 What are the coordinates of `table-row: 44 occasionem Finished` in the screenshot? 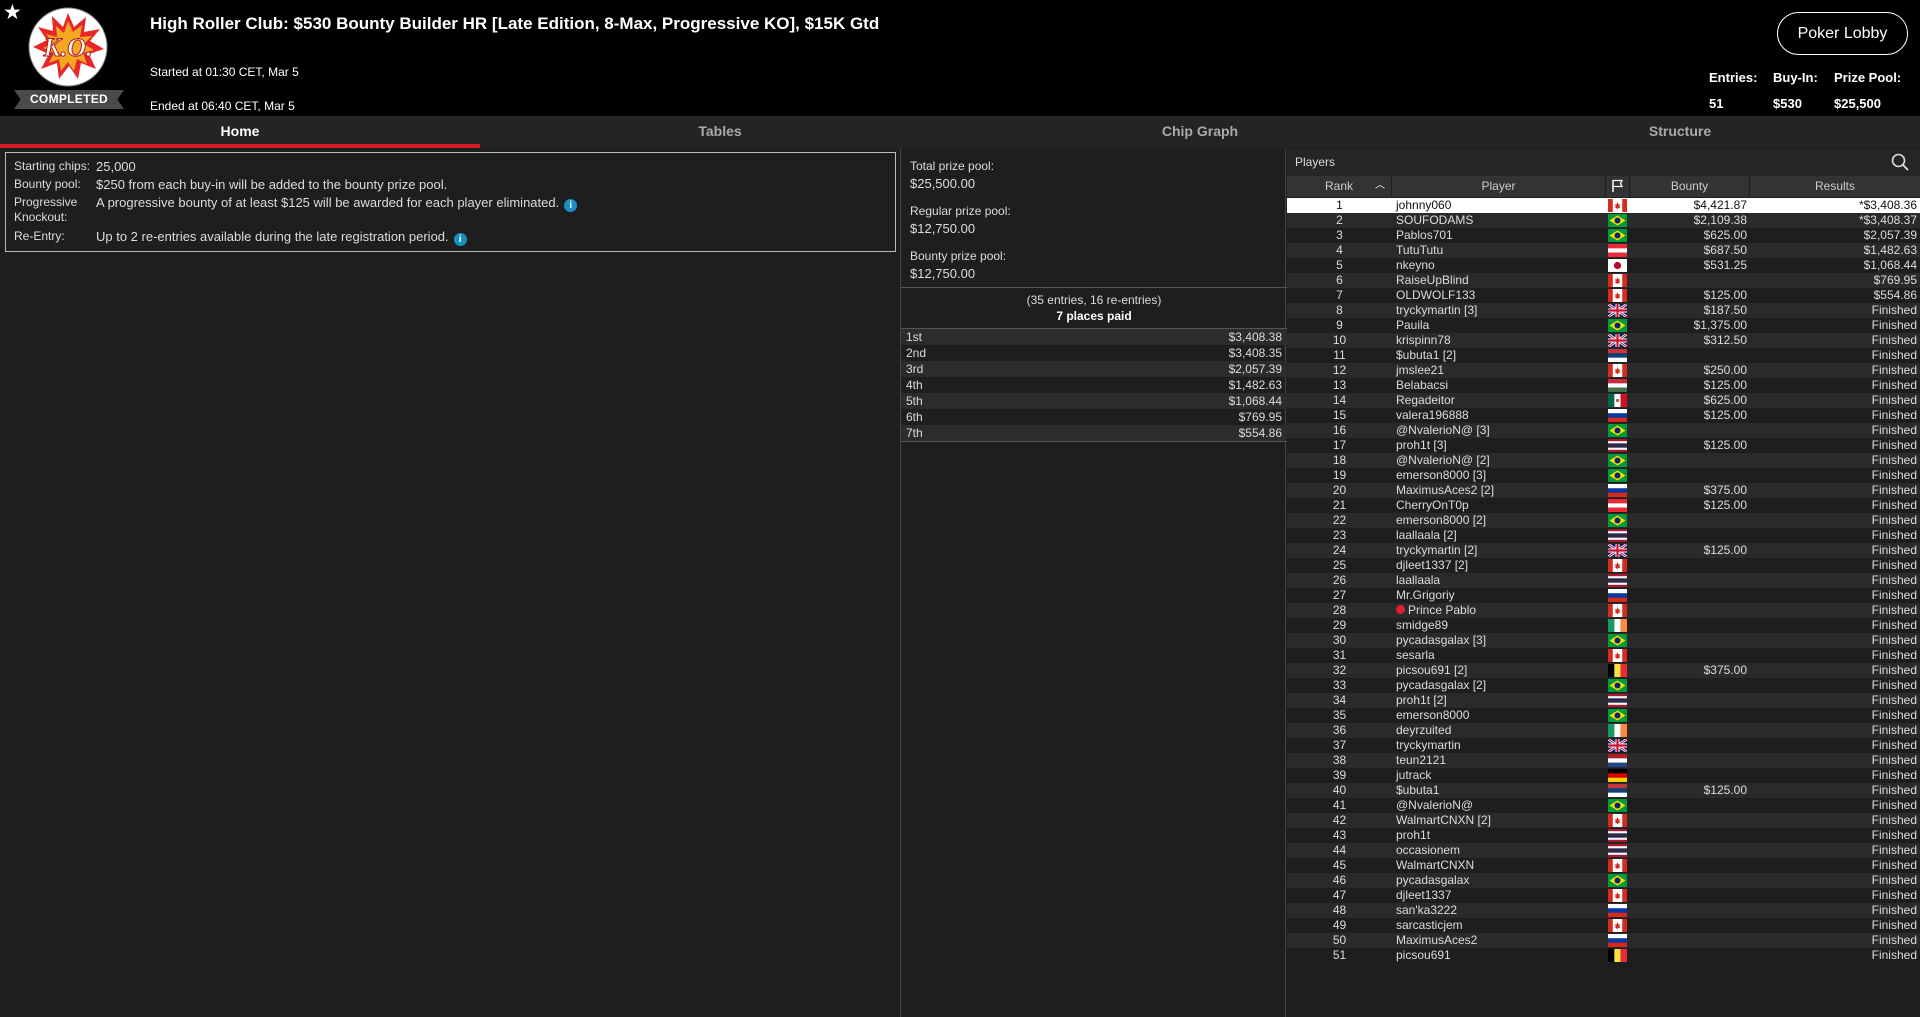 It's located at (1603, 850).